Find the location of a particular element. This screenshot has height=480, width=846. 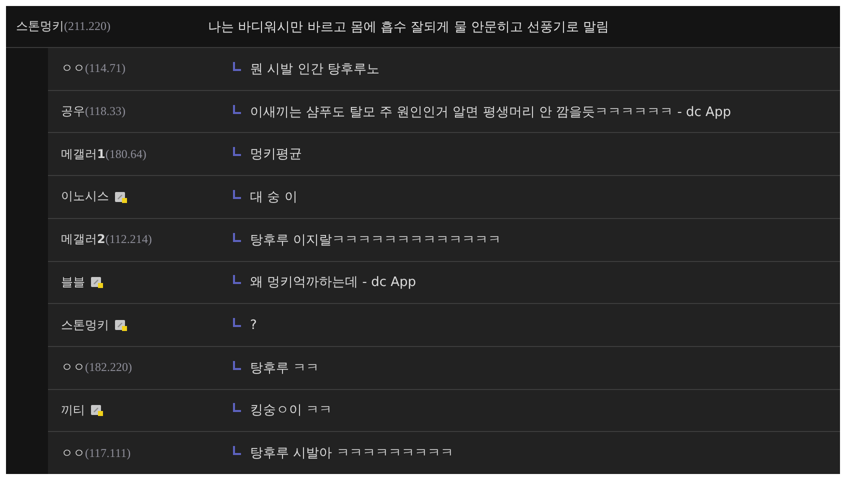

author-ip: (180.64) is located at coordinates (125, 154).